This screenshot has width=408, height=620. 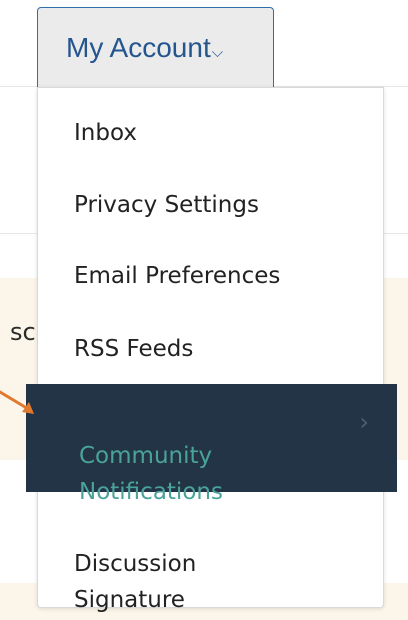 I want to click on menu-item-inbox: Inbox, so click(x=210, y=133).